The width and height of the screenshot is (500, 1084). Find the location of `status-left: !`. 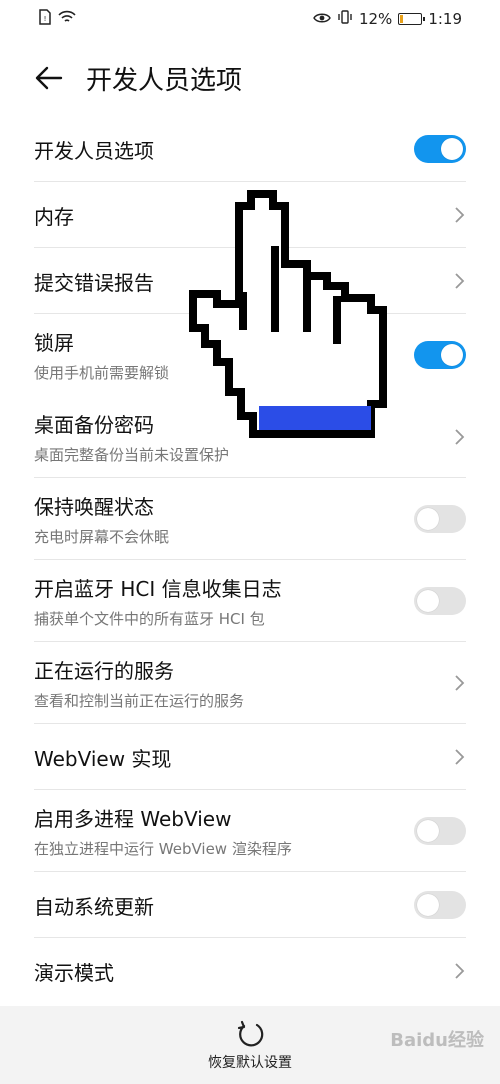

status-left: ! is located at coordinates (57, 19).